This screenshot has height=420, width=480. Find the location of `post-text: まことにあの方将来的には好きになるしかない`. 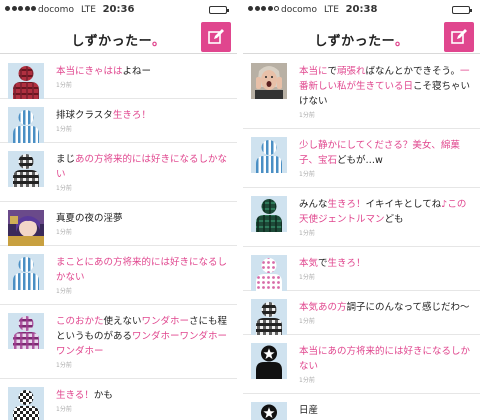

post-text: まことにあの方将来的には好きになるしかない is located at coordinates (143, 270).